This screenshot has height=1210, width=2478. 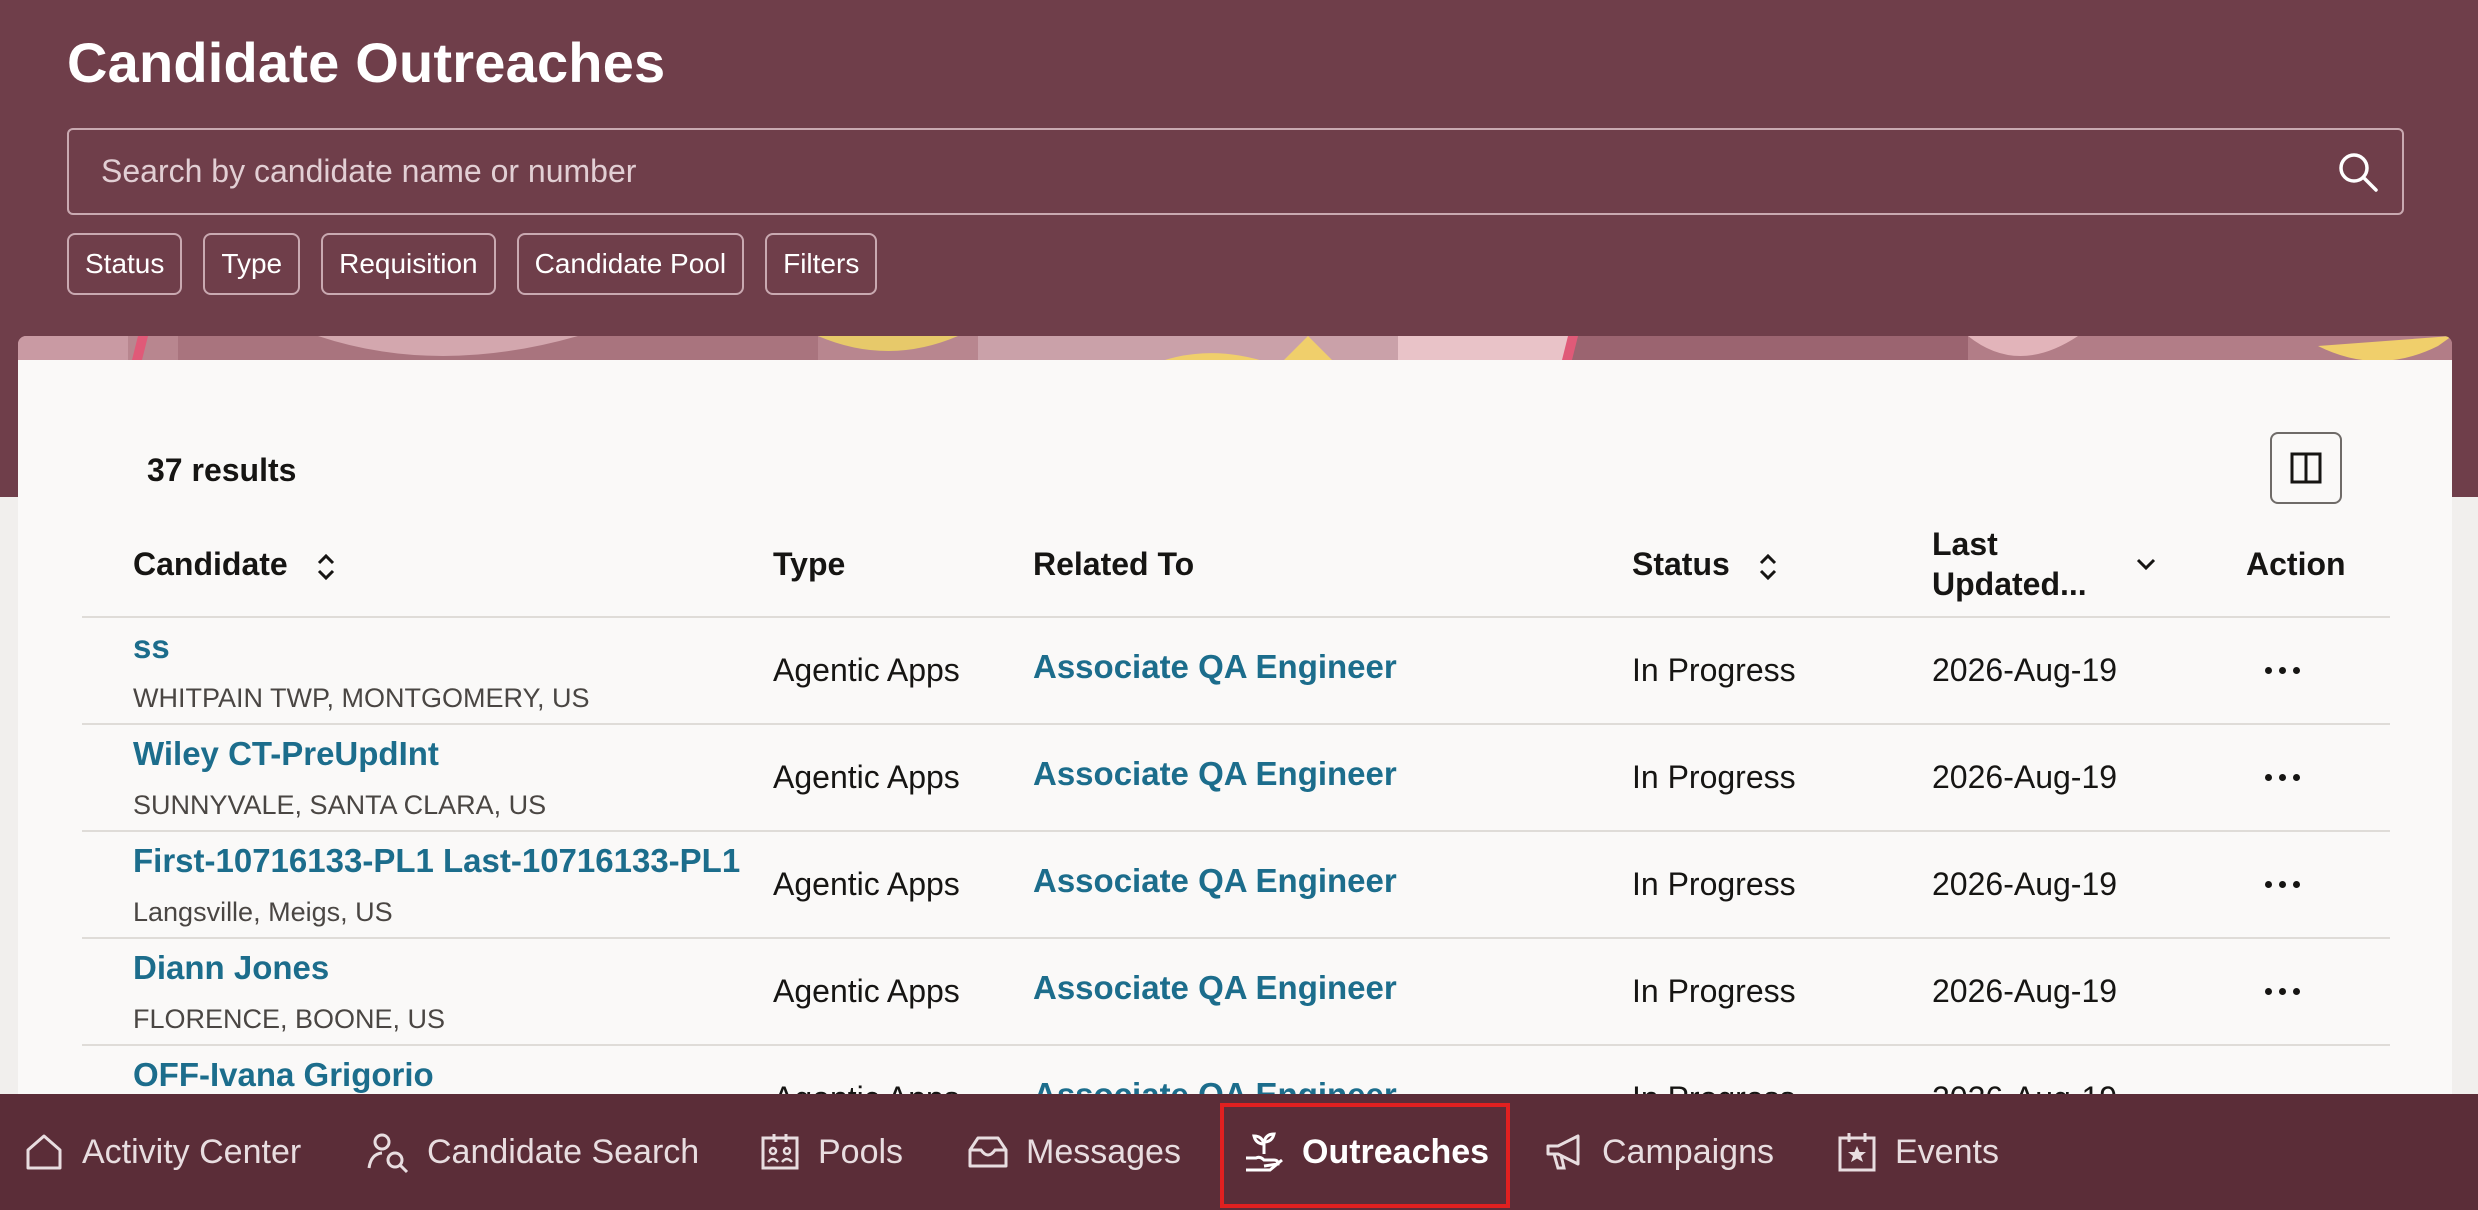 I want to click on filter-chip-filters: Filters, so click(x=821, y=264).